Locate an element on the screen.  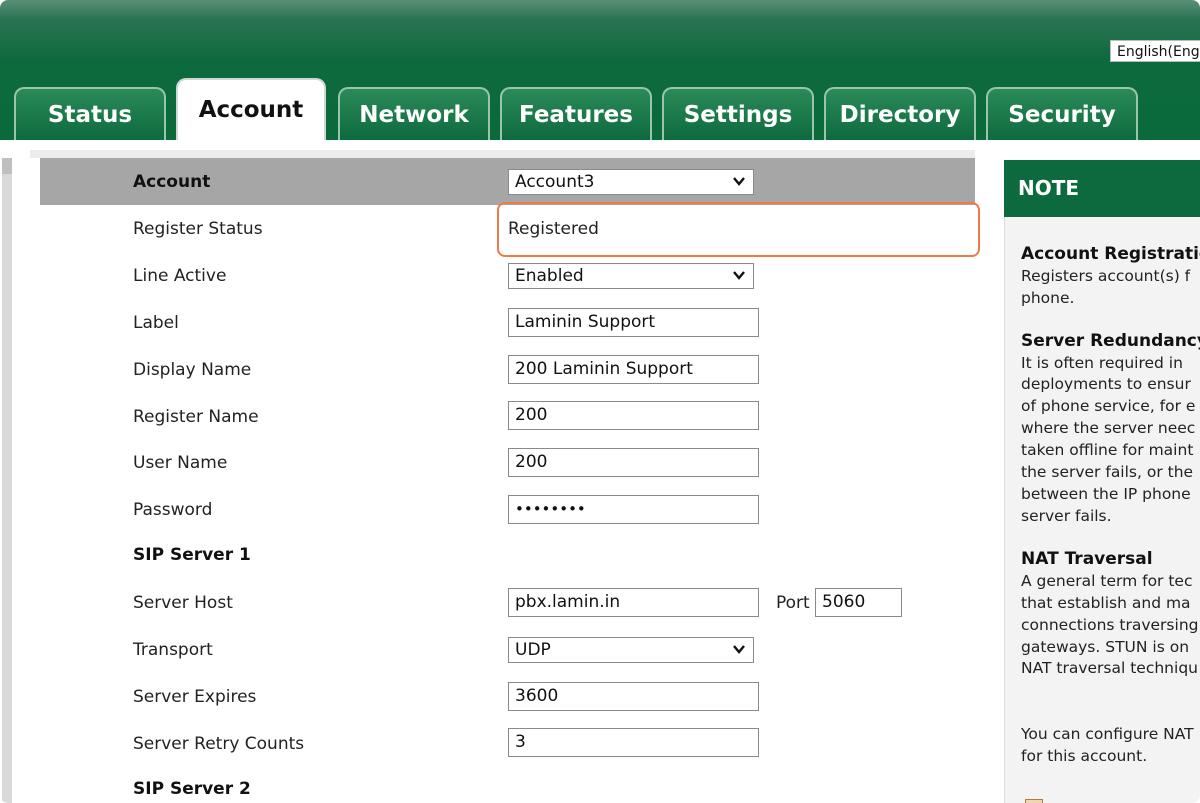
register-status-label: Register Status is located at coordinates (198, 229).